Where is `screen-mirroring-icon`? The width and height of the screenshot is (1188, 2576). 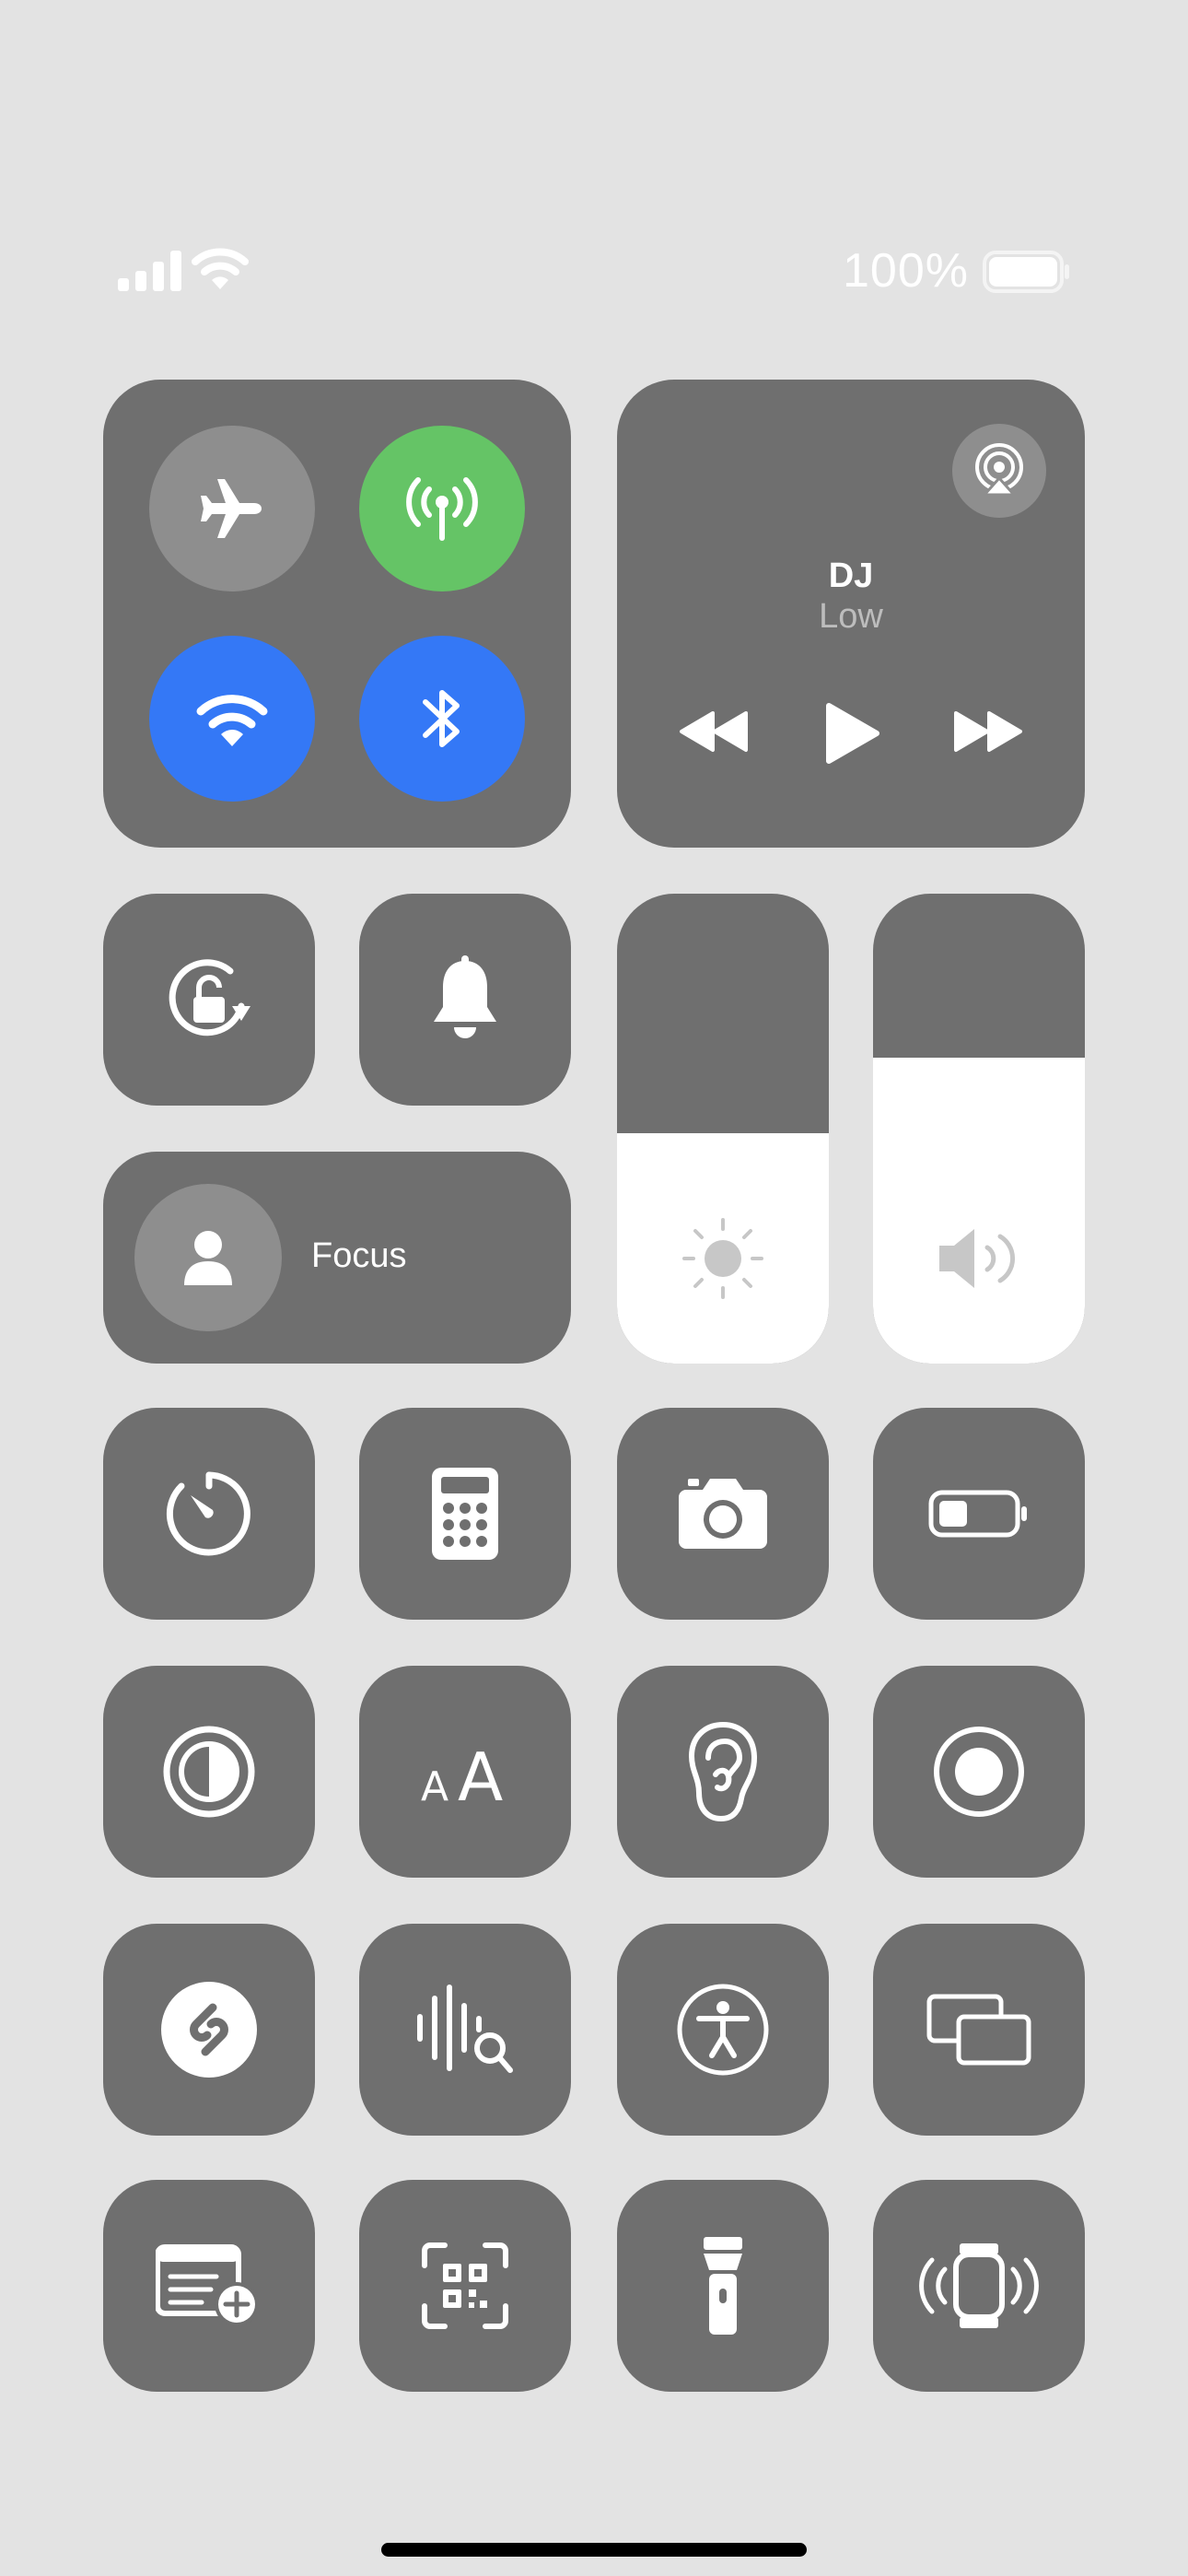 screen-mirroring-icon is located at coordinates (979, 2030).